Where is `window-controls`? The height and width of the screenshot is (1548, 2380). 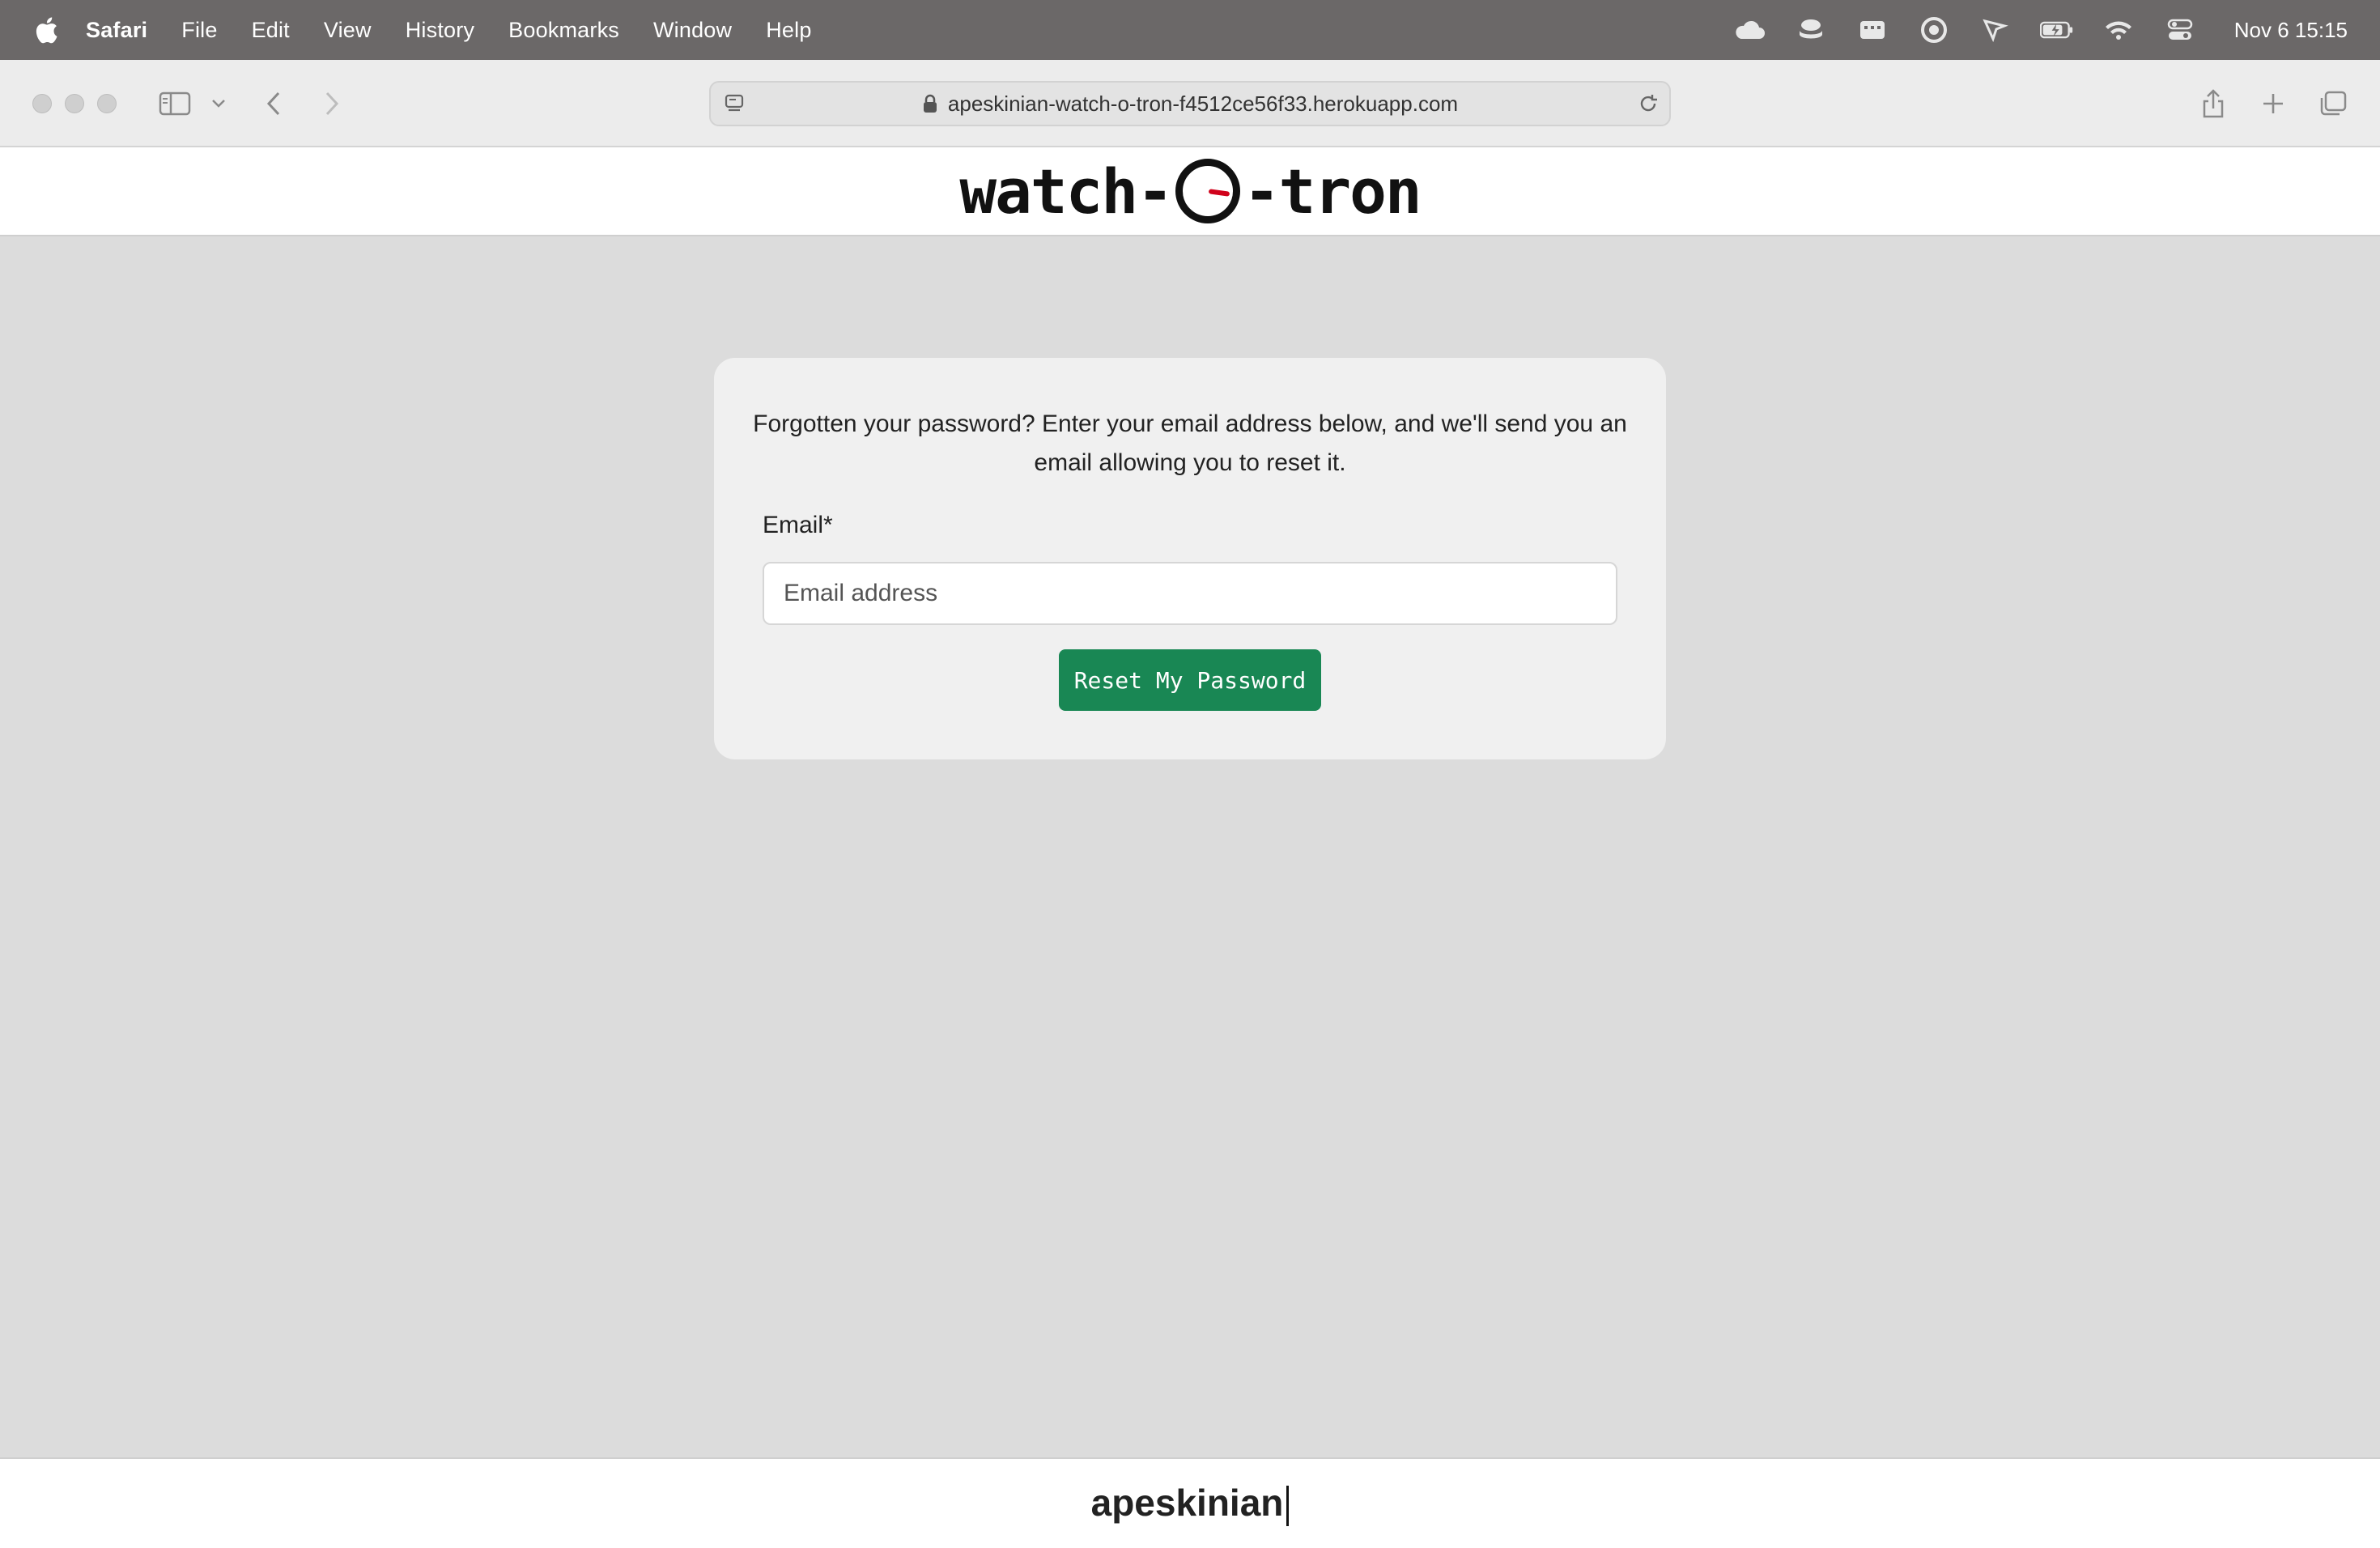 window-controls is located at coordinates (81, 104).